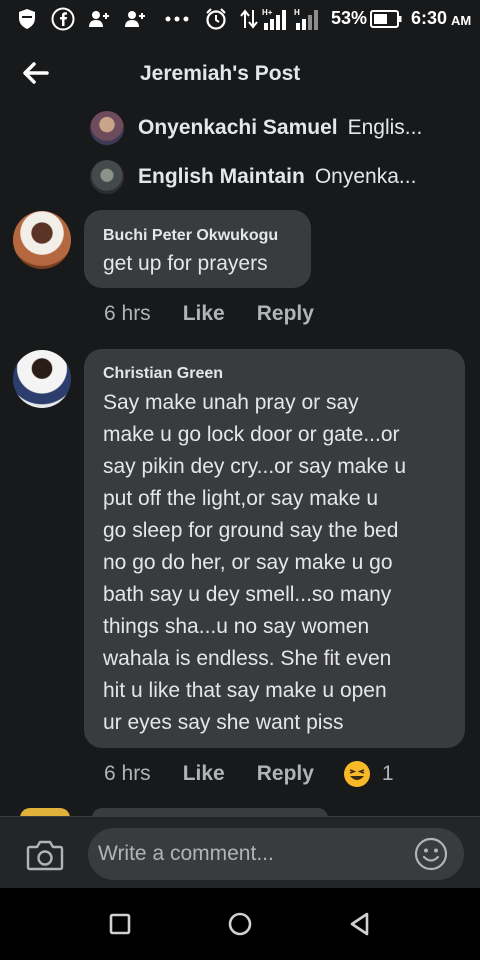 The width and height of the screenshot is (480, 960). Describe the element at coordinates (190, 236) in the screenshot. I see `comment-author: Buchi Peter Okwukogu` at that location.